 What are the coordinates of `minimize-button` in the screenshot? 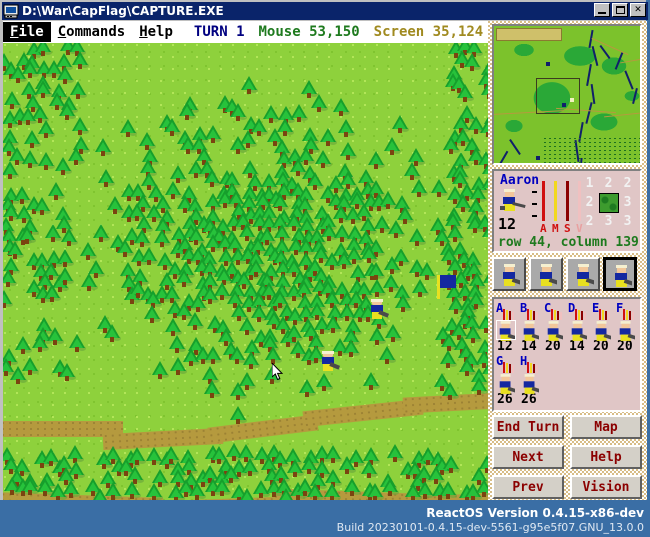 It's located at (602, 10).